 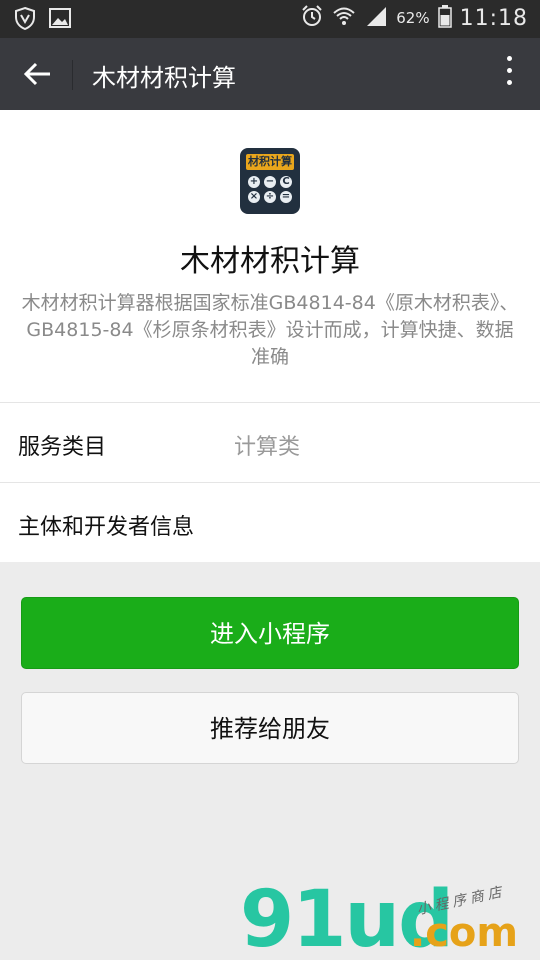 I want to click on recommend-to-friends-button: 推荐给朋友, so click(x=270, y=728).